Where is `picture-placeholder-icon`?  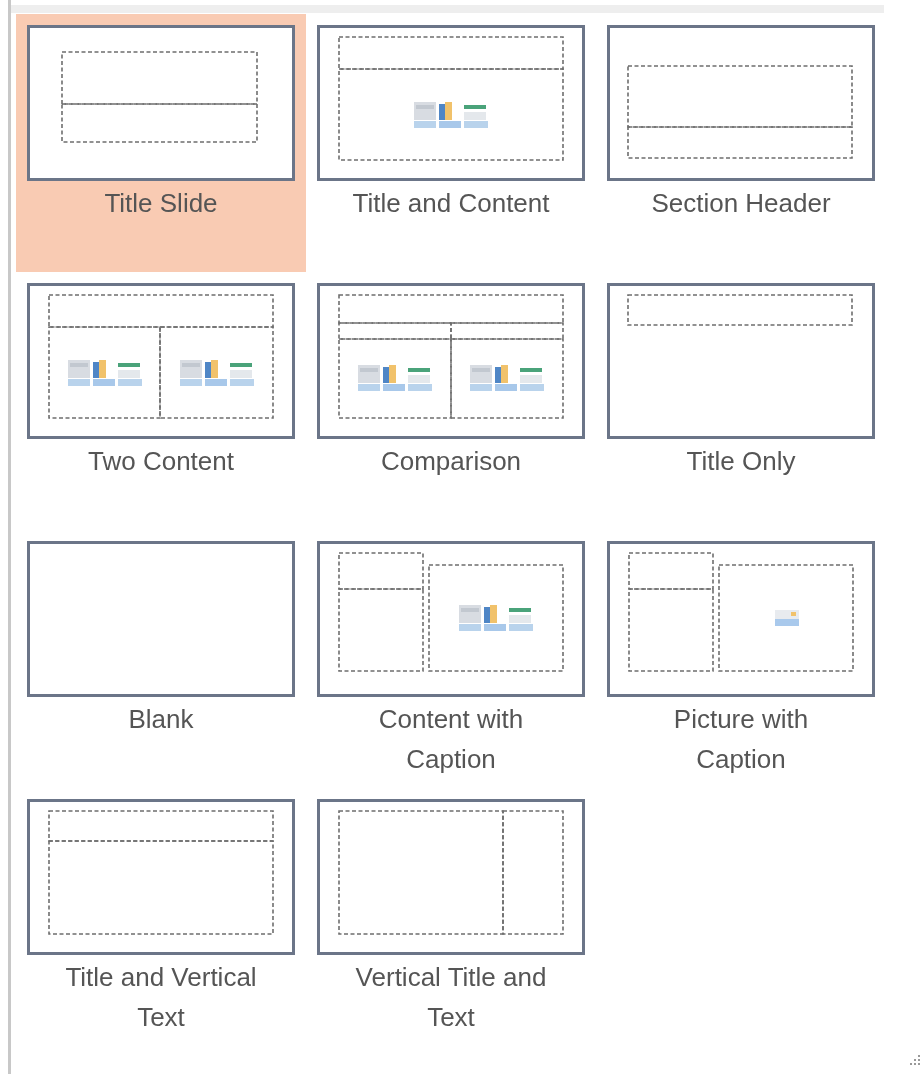
picture-placeholder-icon is located at coordinates (787, 618).